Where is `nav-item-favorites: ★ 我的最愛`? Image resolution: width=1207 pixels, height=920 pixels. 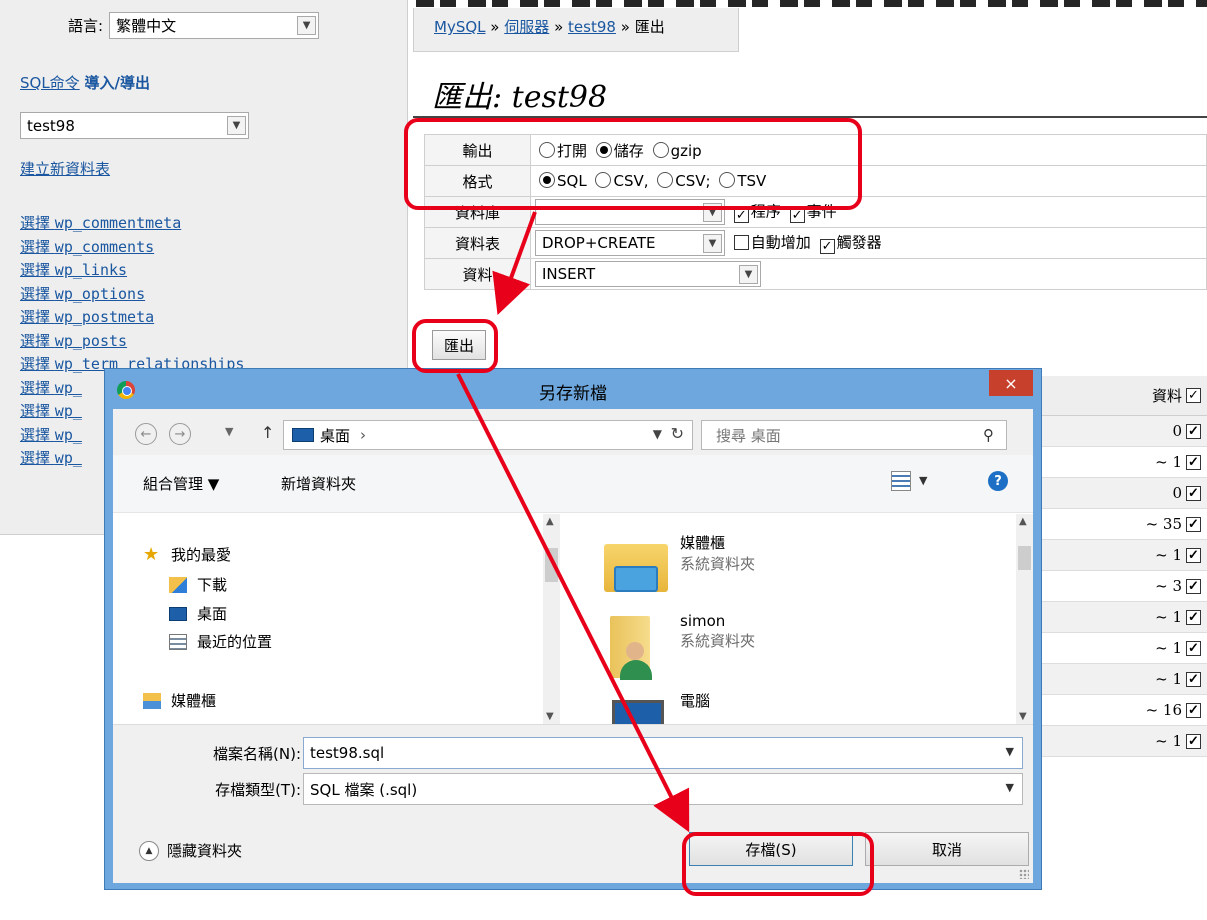 nav-item-favorites: ★ 我的最愛 is located at coordinates (187, 554).